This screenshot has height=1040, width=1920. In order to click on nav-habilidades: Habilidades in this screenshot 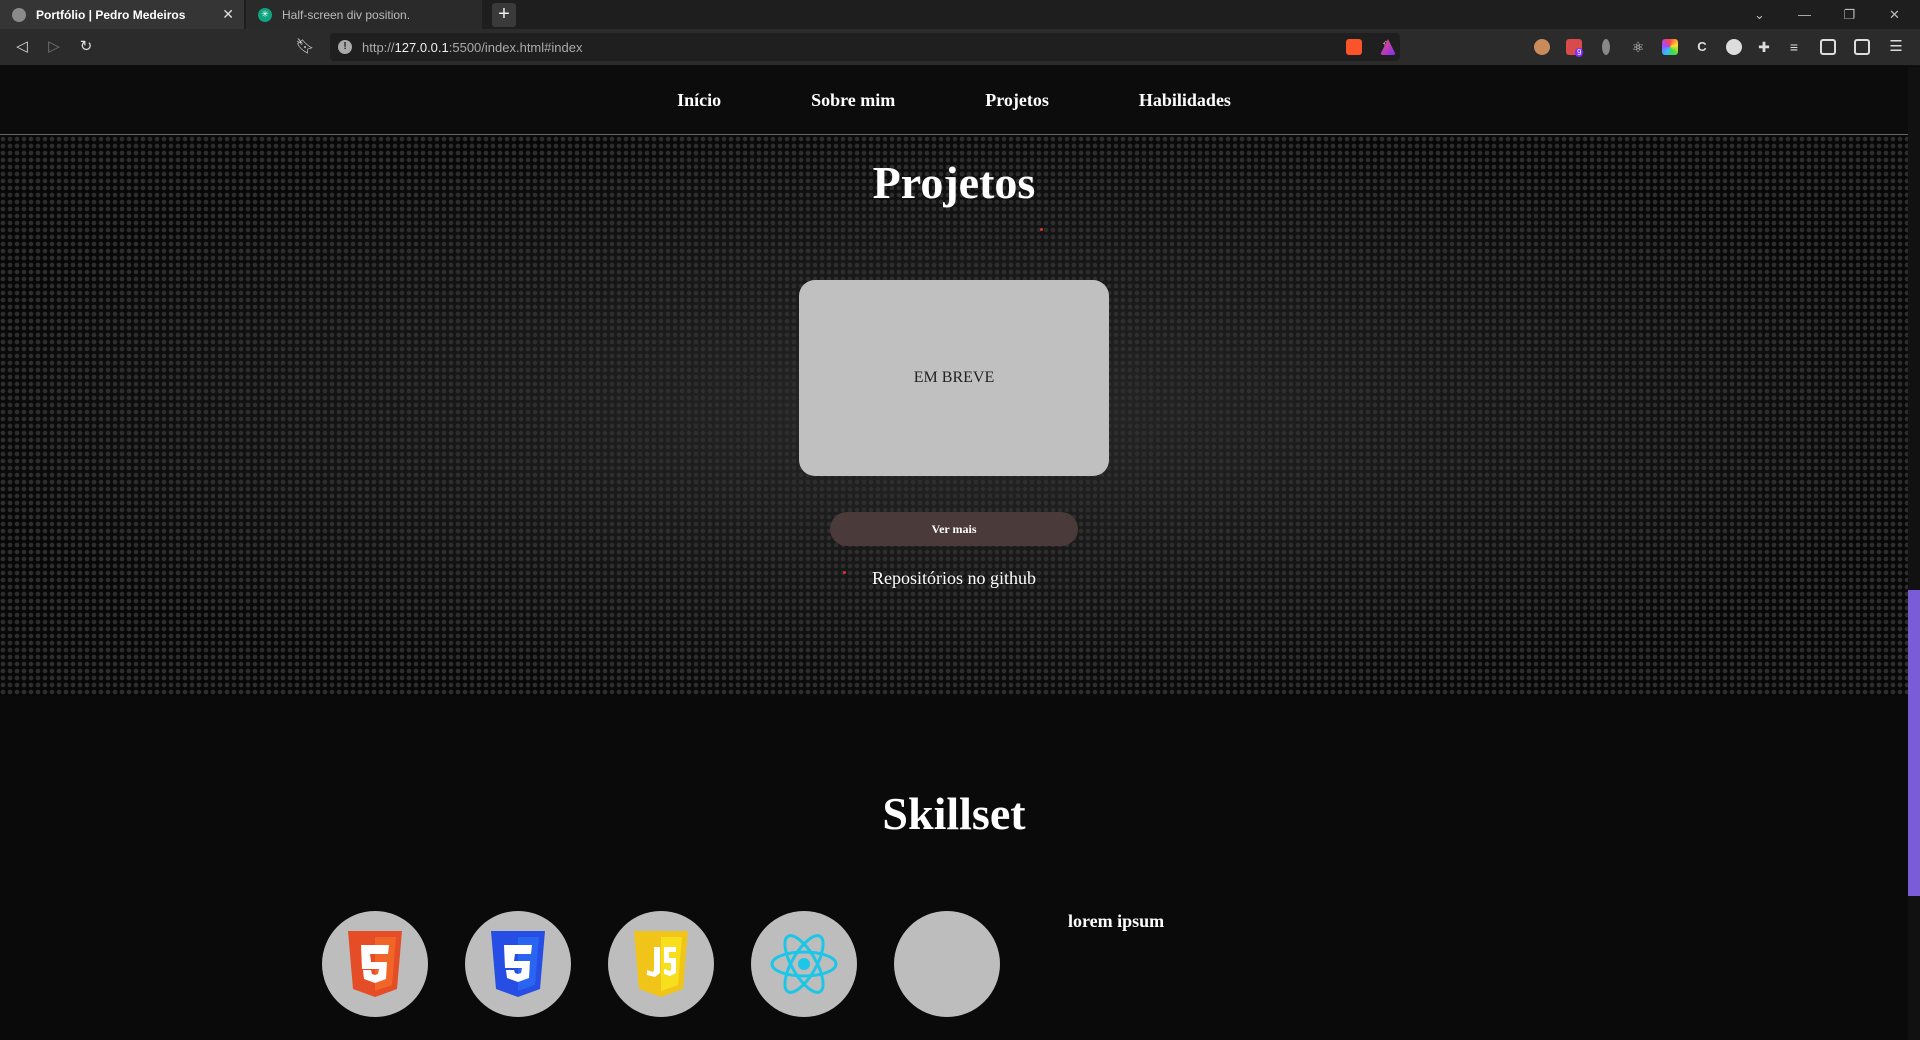, I will do `click(1185, 100)`.